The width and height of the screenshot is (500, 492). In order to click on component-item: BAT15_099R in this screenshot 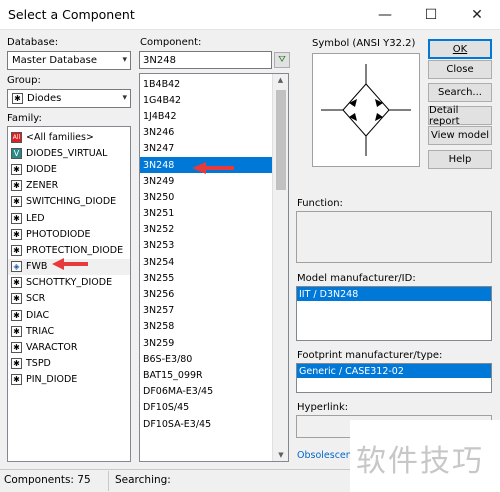, I will do `click(206, 375)`.